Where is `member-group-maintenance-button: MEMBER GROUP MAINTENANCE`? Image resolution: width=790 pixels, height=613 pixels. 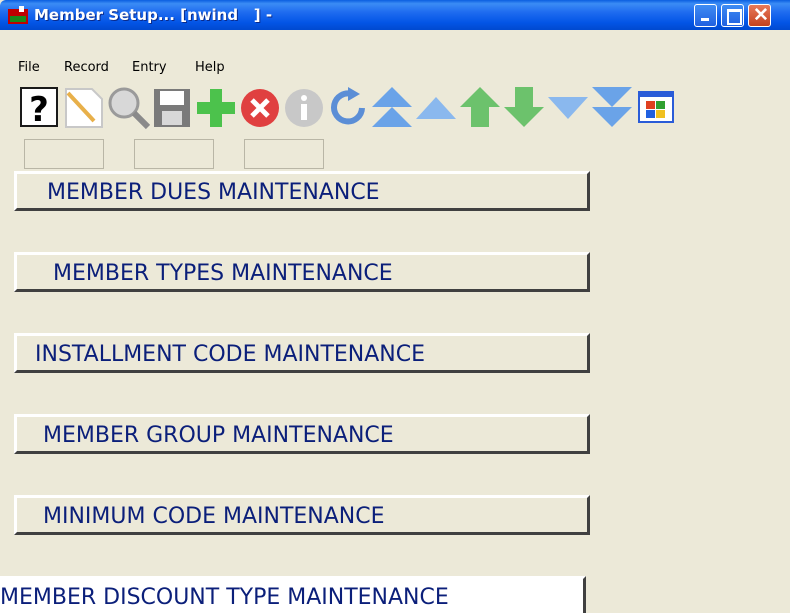 member-group-maintenance-button: MEMBER GROUP MAINTENANCE is located at coordinates (302, 434).